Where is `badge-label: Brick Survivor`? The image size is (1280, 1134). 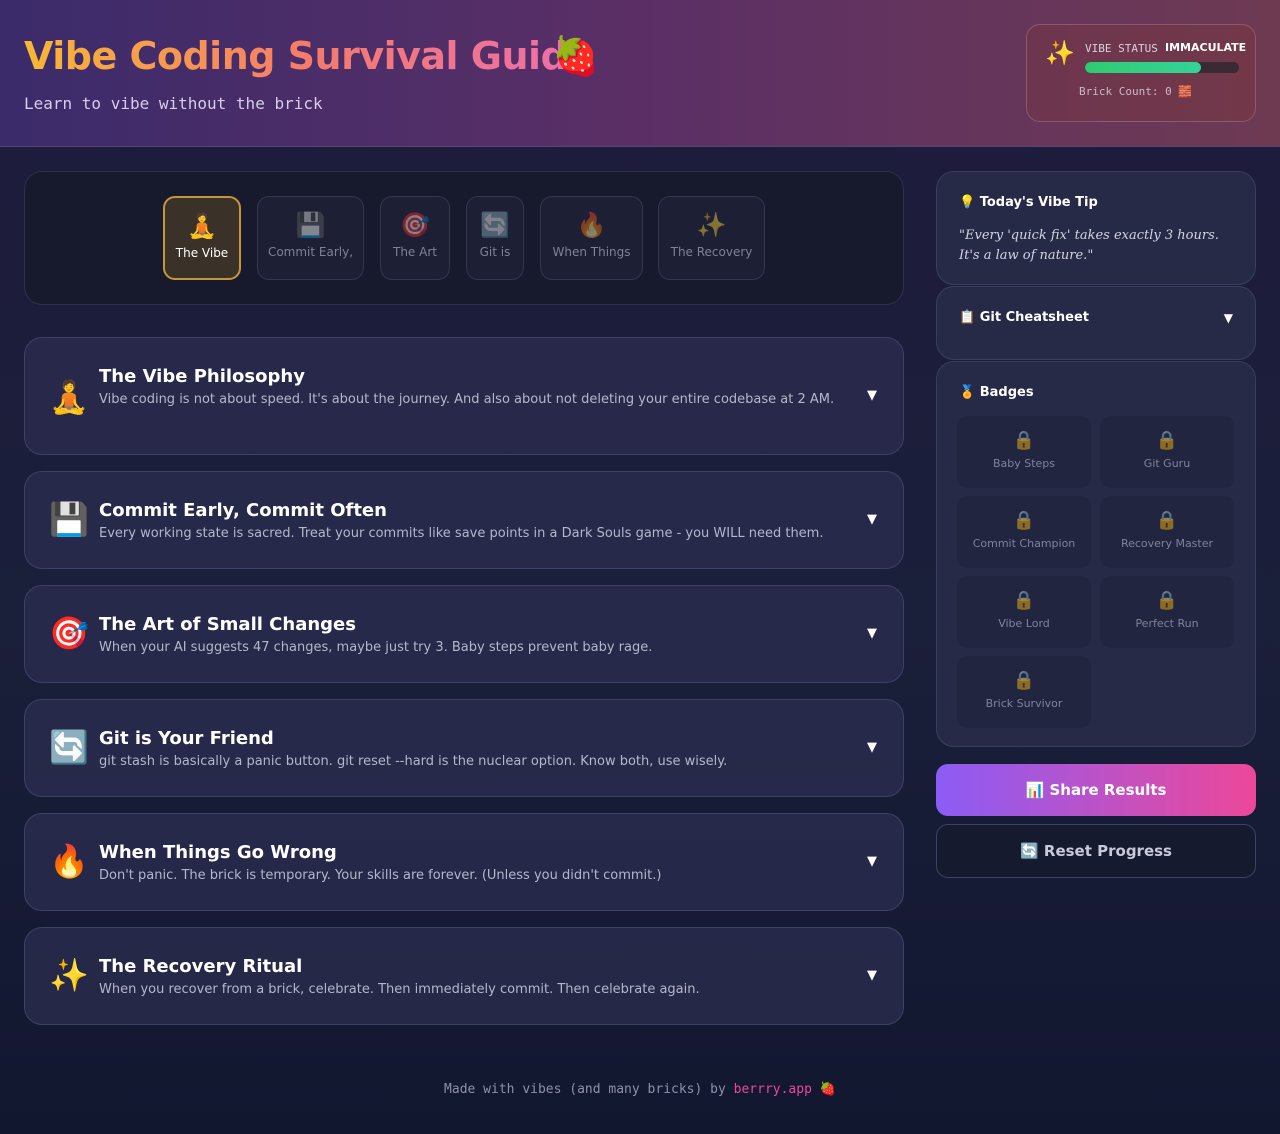 badge-label: Brick Survivor is located at coordinates (1024, 703).